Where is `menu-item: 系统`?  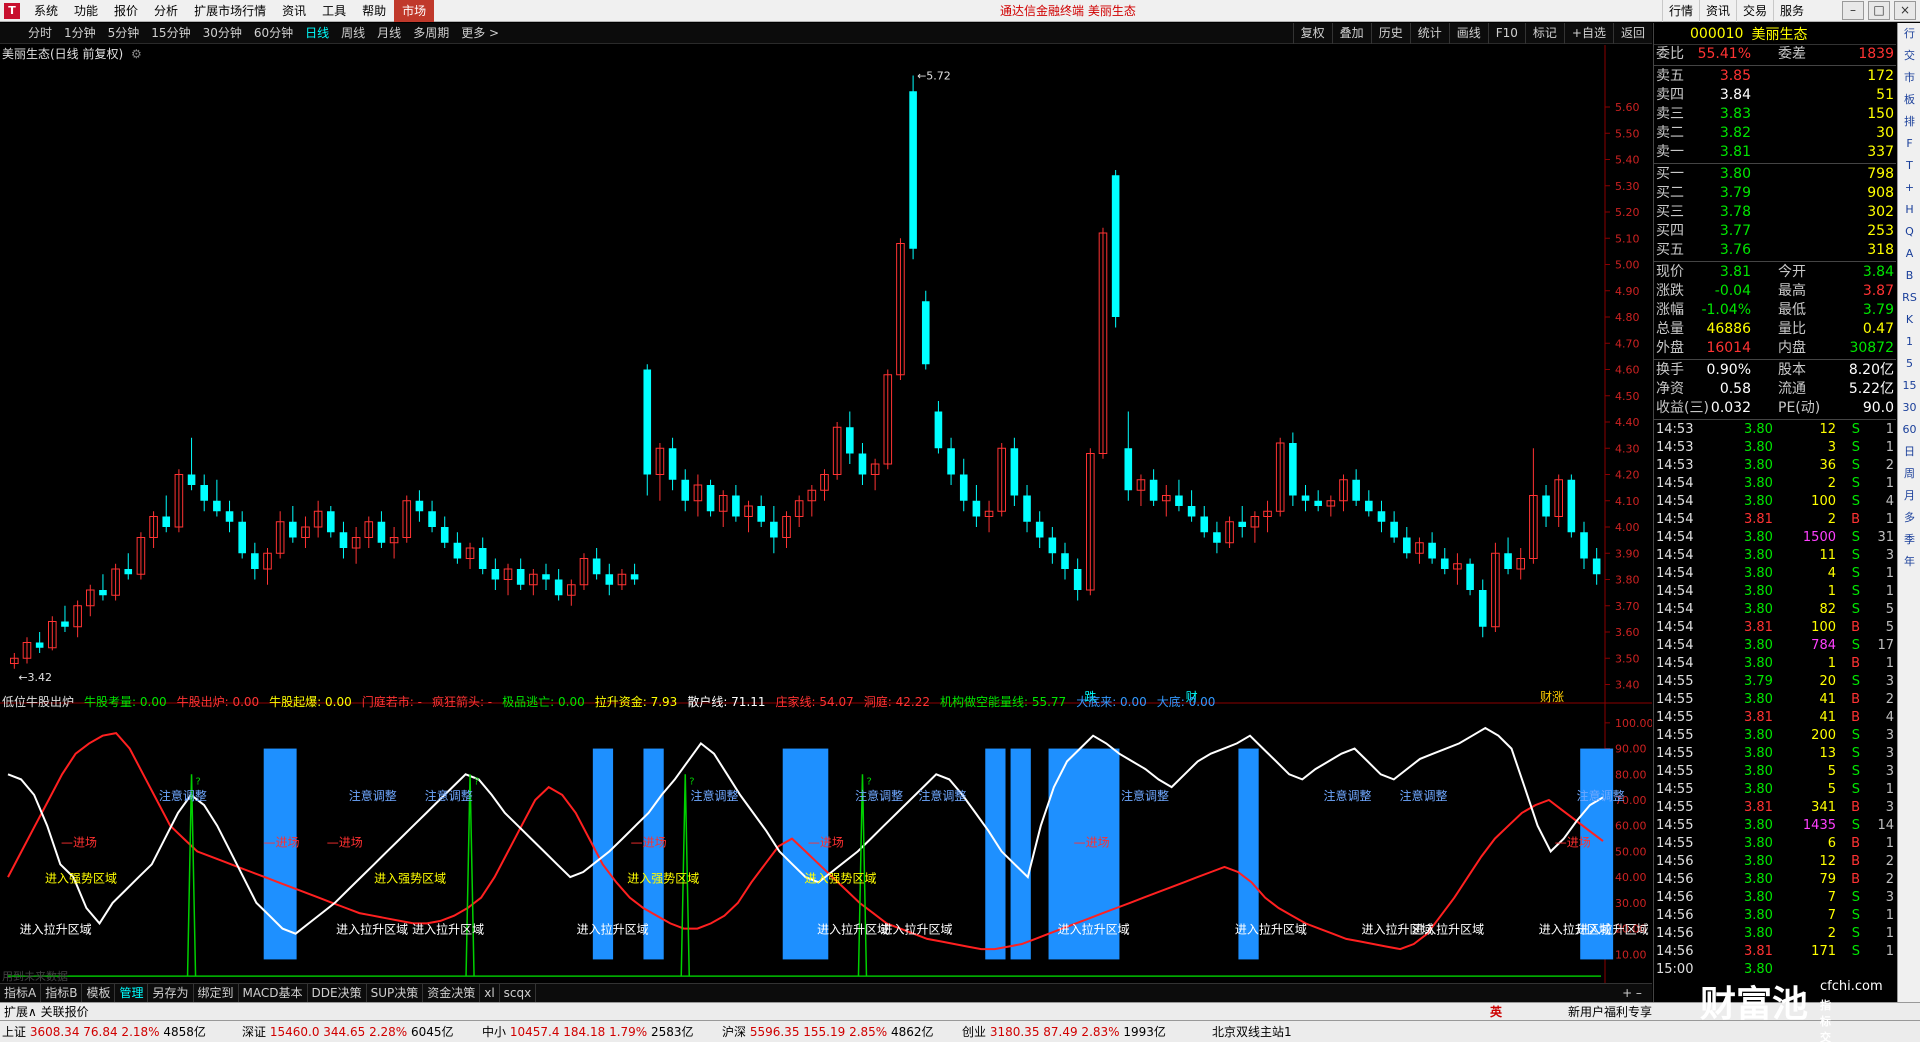 menu-item: 系统 is located at coordinates (46, 11).